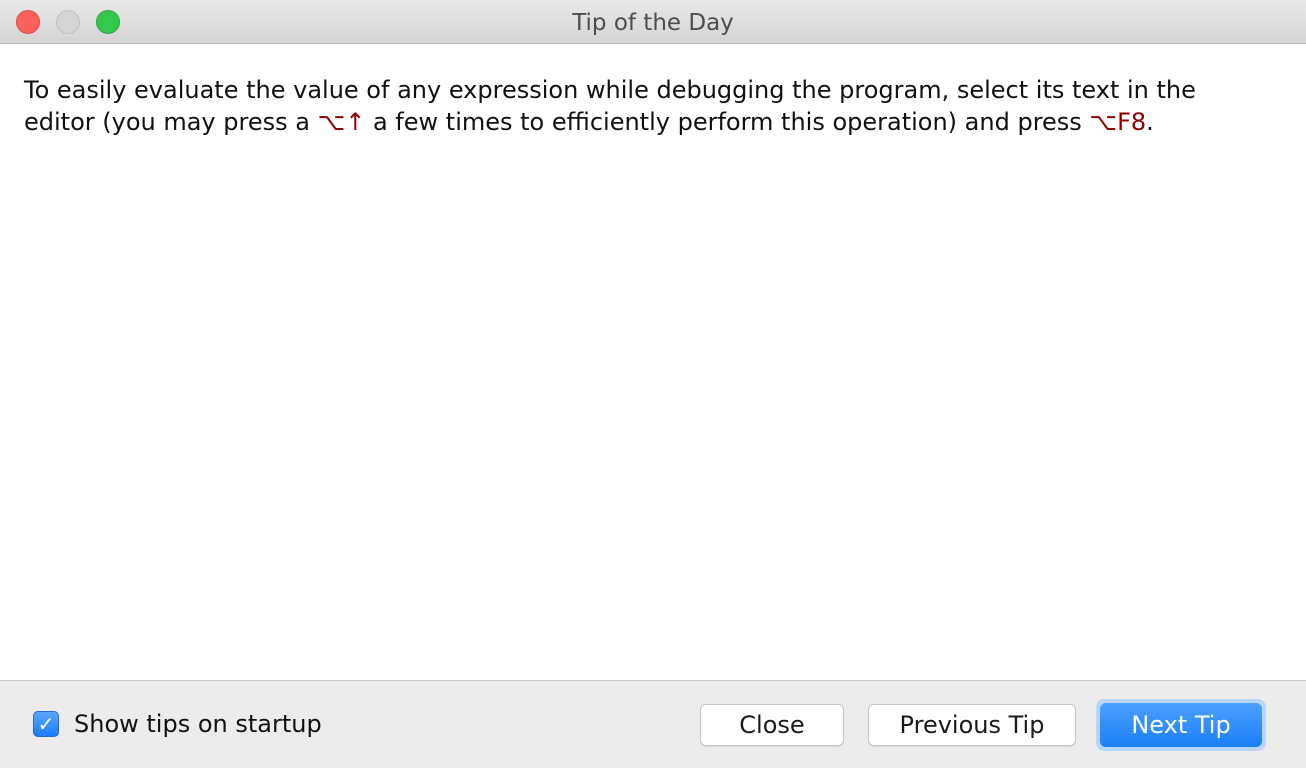  Describe the element at coordinates (972, 725) in the screenshot. I see `previous-tip-button: Previous Tip` at that location.